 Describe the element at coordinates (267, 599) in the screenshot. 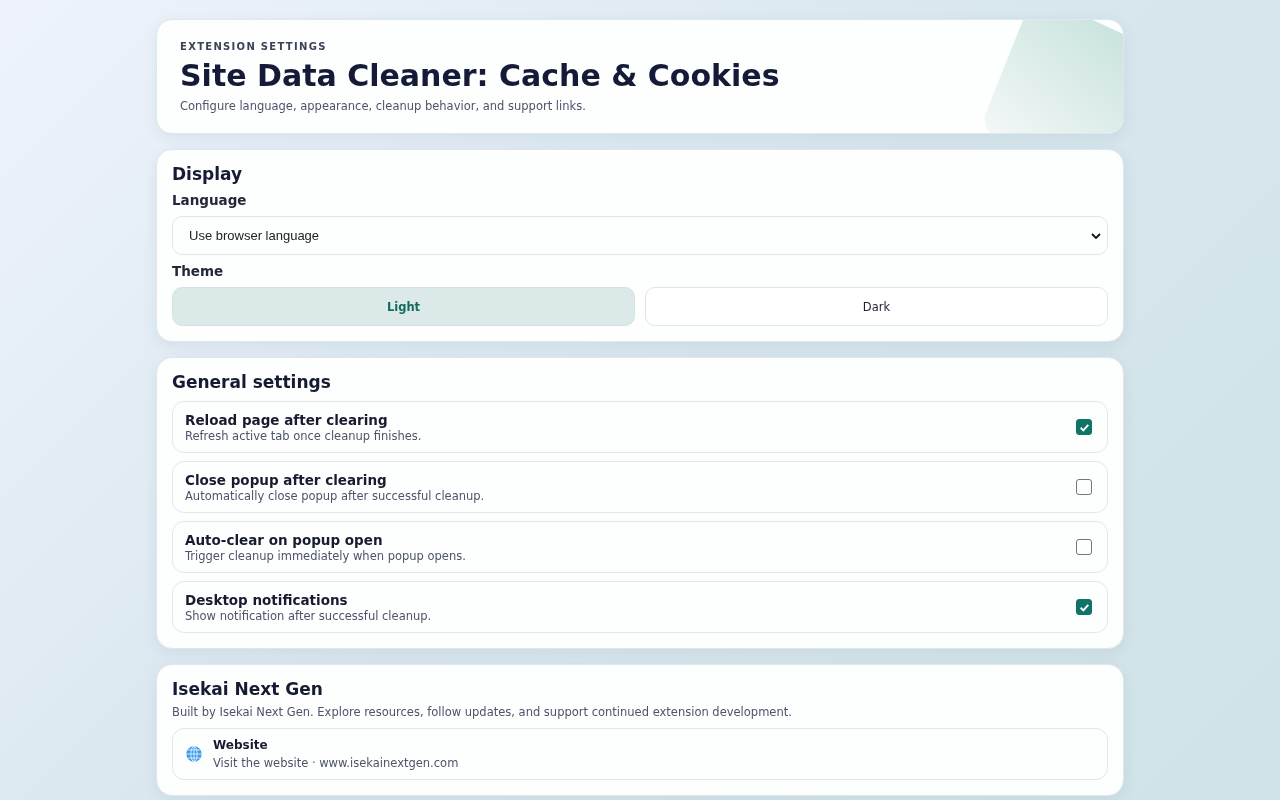

I see `setting-title: Desktop notifications` at that location.